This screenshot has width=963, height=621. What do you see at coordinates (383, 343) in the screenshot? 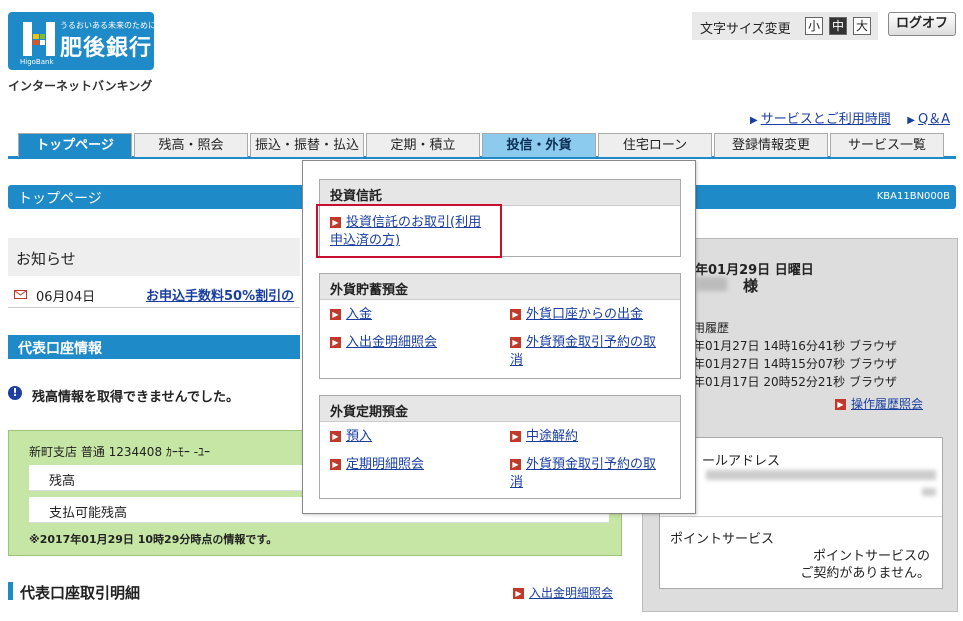
I see `forex-statement-link: ▶ 入出金明細照会` at bounding box center [383, 343].